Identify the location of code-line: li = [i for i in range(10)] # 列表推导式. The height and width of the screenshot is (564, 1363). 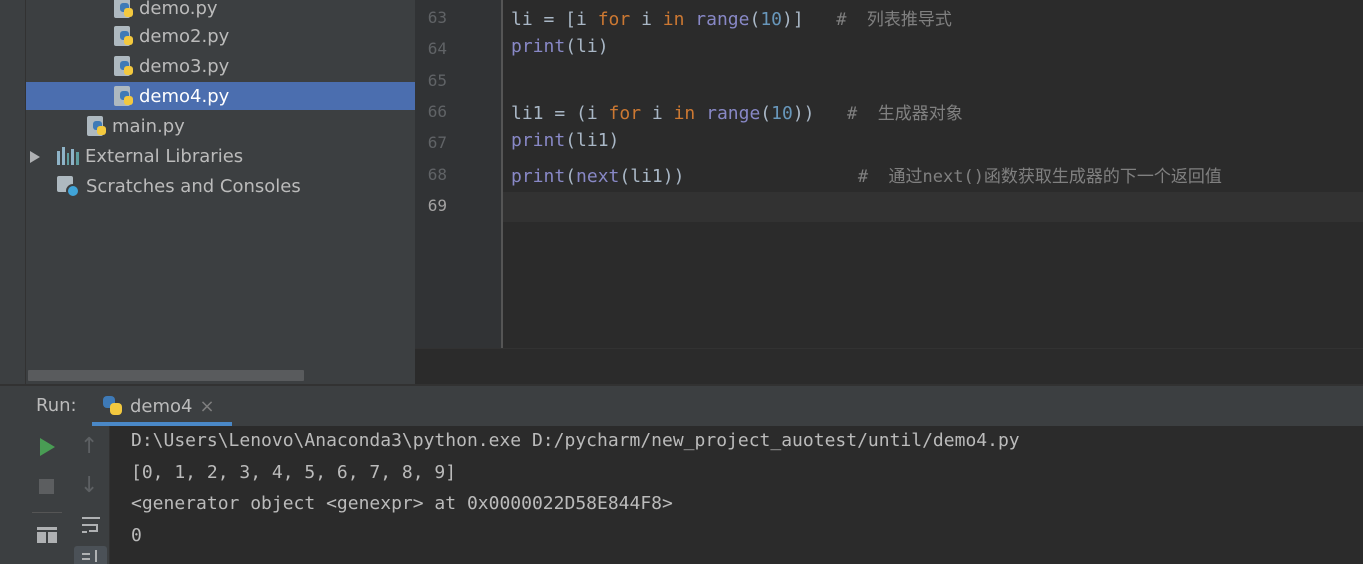
(731, 17).